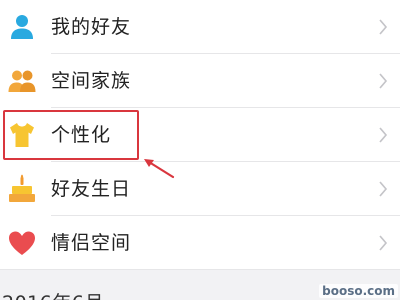 This screenshot has width=400, height=300. Describe the element at coordinates (91, 243) in the screenshot. I see `menu-item-label: 情侣空间` at that location.